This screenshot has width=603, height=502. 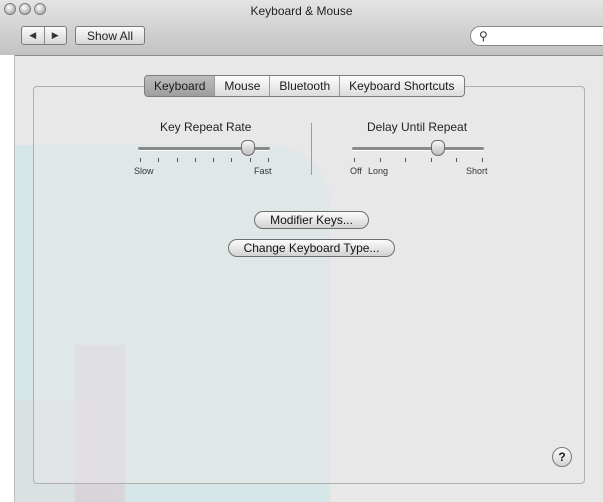 I want to click on window-left-edge, so click(x=7, y=278).